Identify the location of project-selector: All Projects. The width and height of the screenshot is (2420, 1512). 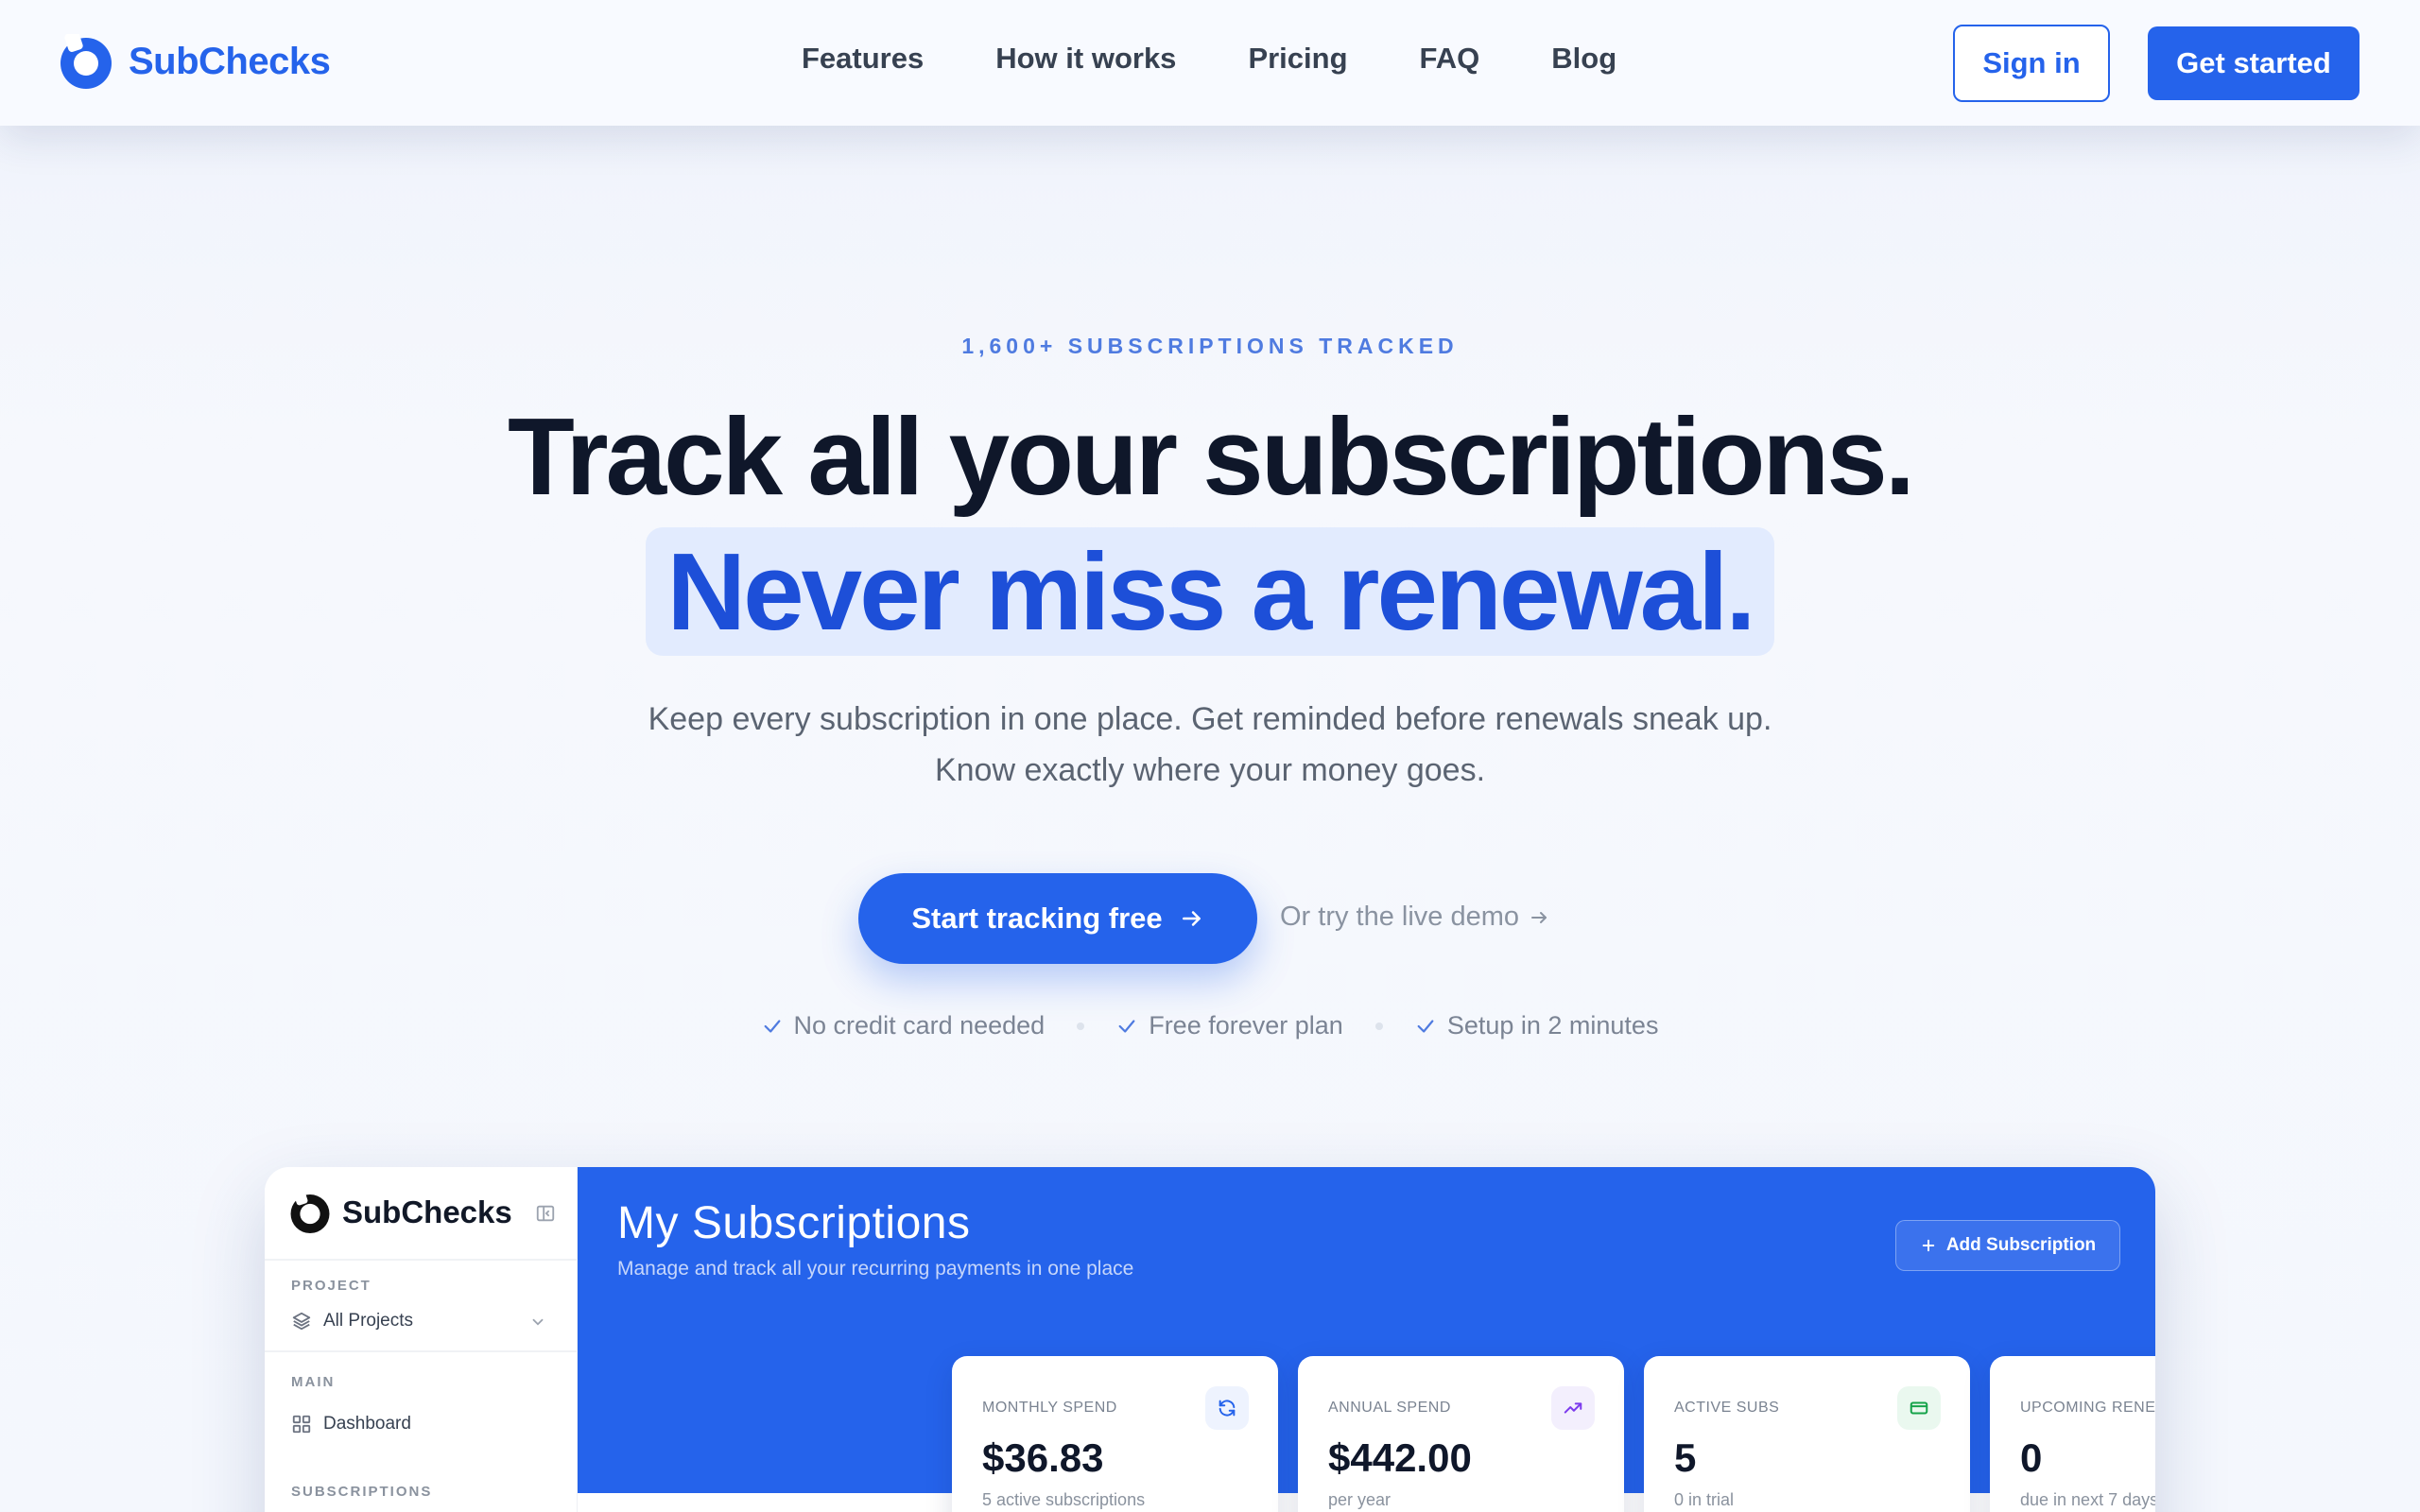
(352, 1321).